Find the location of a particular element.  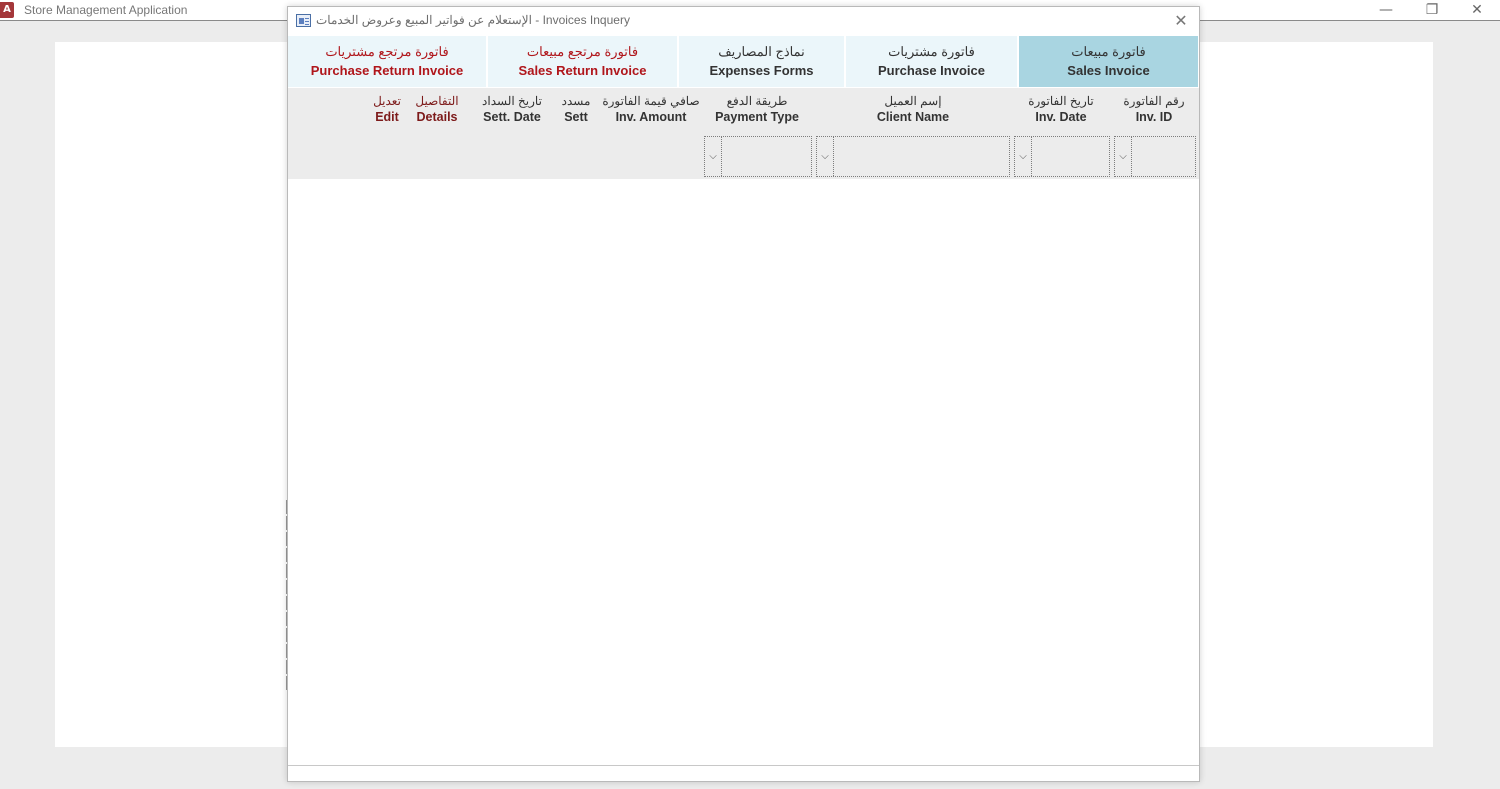

tab-label-ar: فاتورة مرتجع مشتريات is located at coordinates (387, 51).